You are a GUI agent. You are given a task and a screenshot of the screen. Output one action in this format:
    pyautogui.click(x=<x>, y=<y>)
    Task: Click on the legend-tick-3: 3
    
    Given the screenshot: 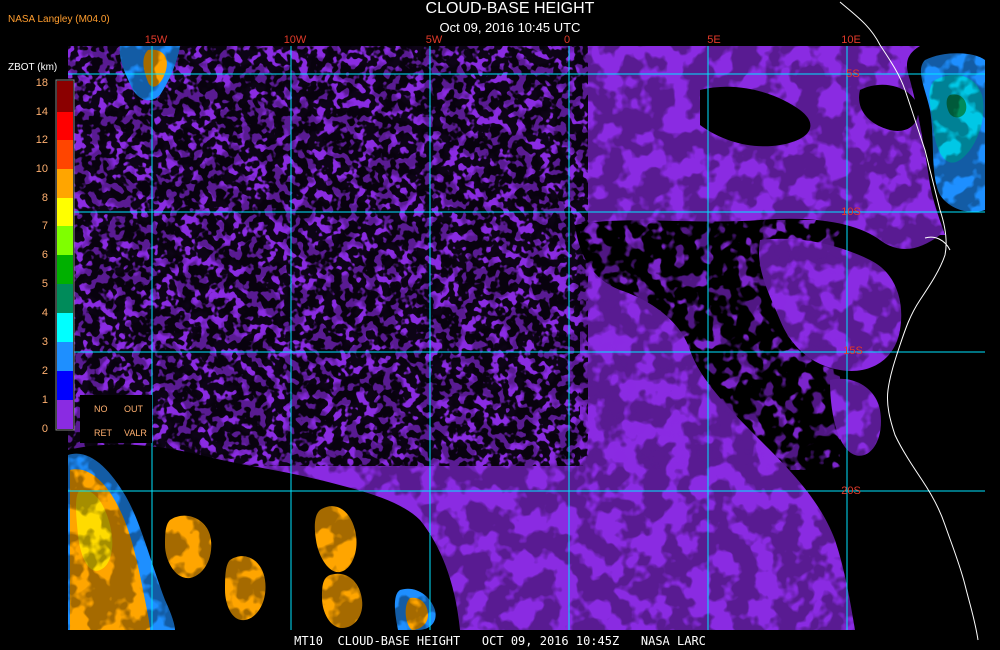 What is the action you would take?
    pyautogui.click(x=44, y=342)
    